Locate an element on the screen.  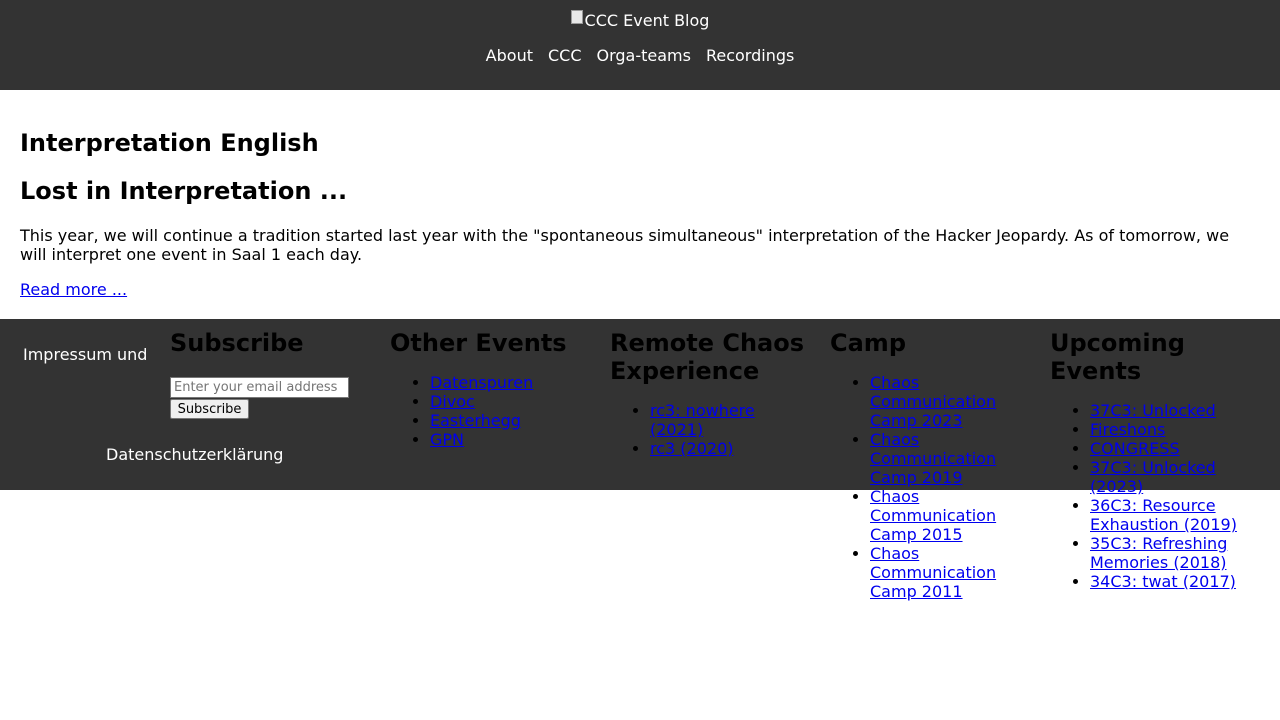
list-item: Easterhegg is located at coordinates (510, 420).